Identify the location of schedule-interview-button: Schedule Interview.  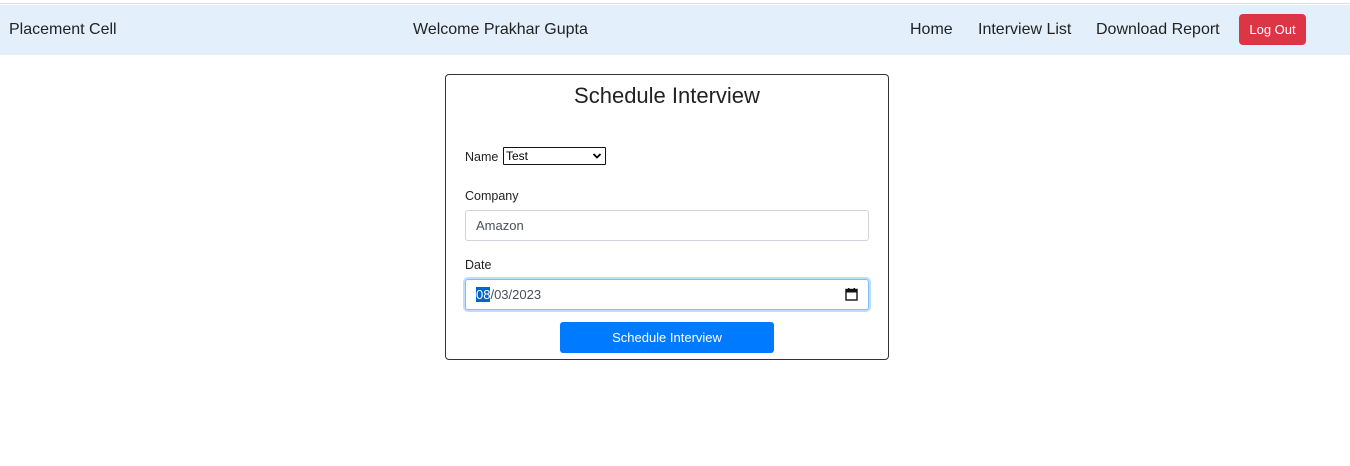
(667, 337).